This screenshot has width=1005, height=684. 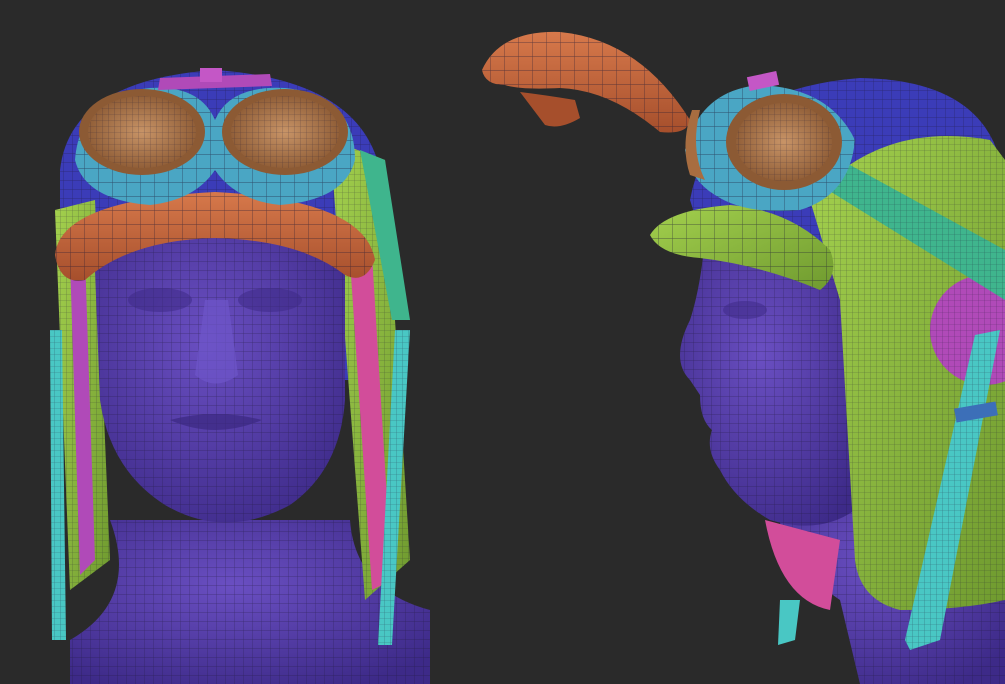 What do you see at coordinates (211, 75) in the screenshot?
I see `front-buckle-clasp` at bounding box center [211, 75].